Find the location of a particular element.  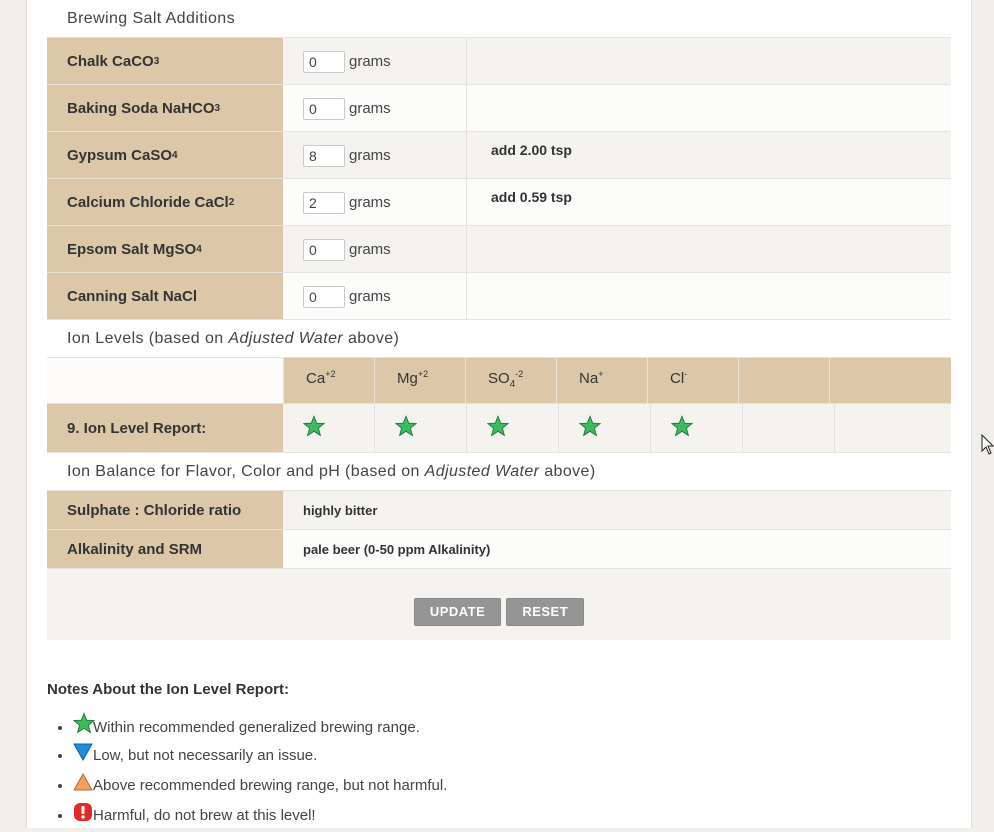

ion-symbol: Ca is located at coordinates (316, 378).